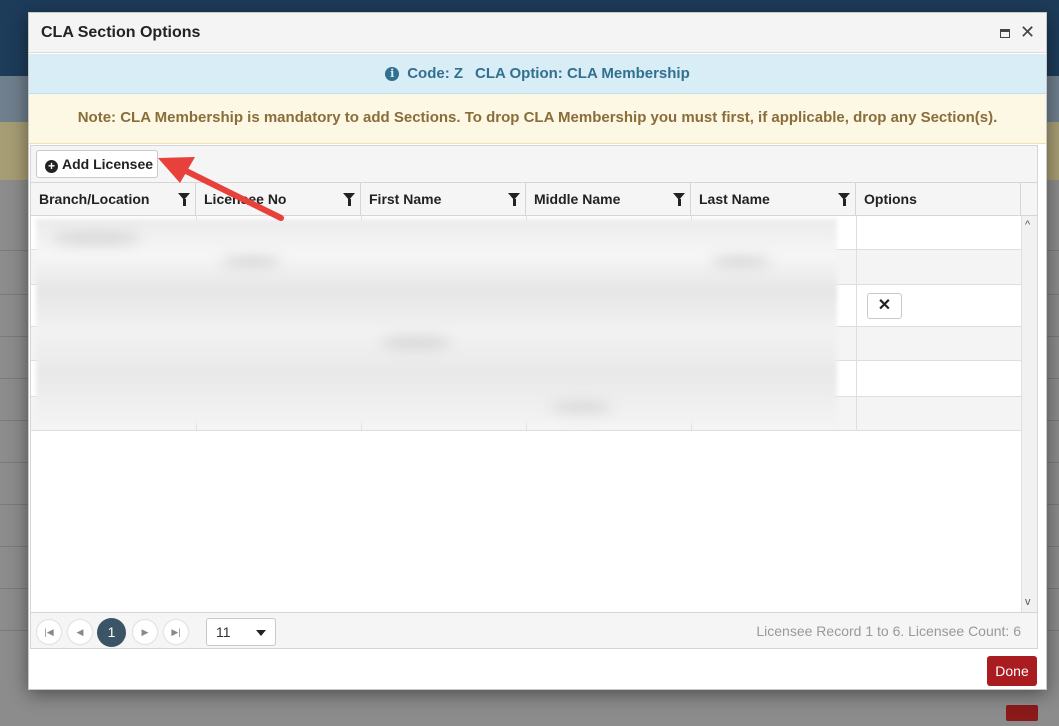 This screenshot has height=726, width=1059. Describe the element at coordinates (51, 166) in the screenshot. I see `plus-circle-icon: +` at that location.